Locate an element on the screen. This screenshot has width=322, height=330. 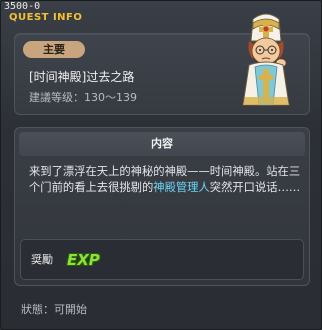
quest-name: [时间神殿]过去之路 is located at coordinates (82, 77).